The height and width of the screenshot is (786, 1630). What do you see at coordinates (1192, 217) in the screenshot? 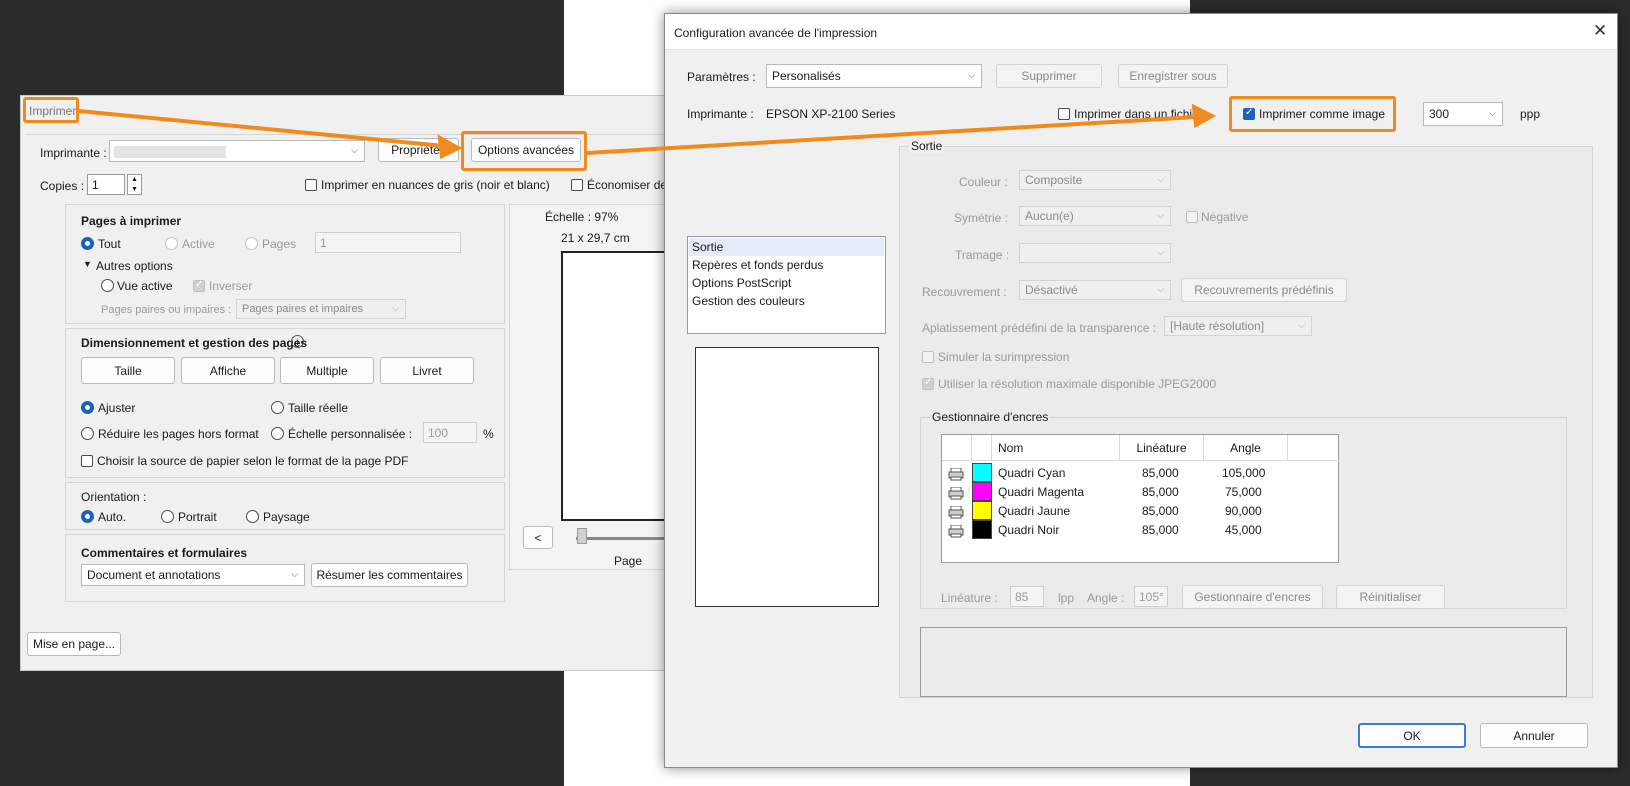
I see `negative-checkbox` at bounding box center [1192, 217].